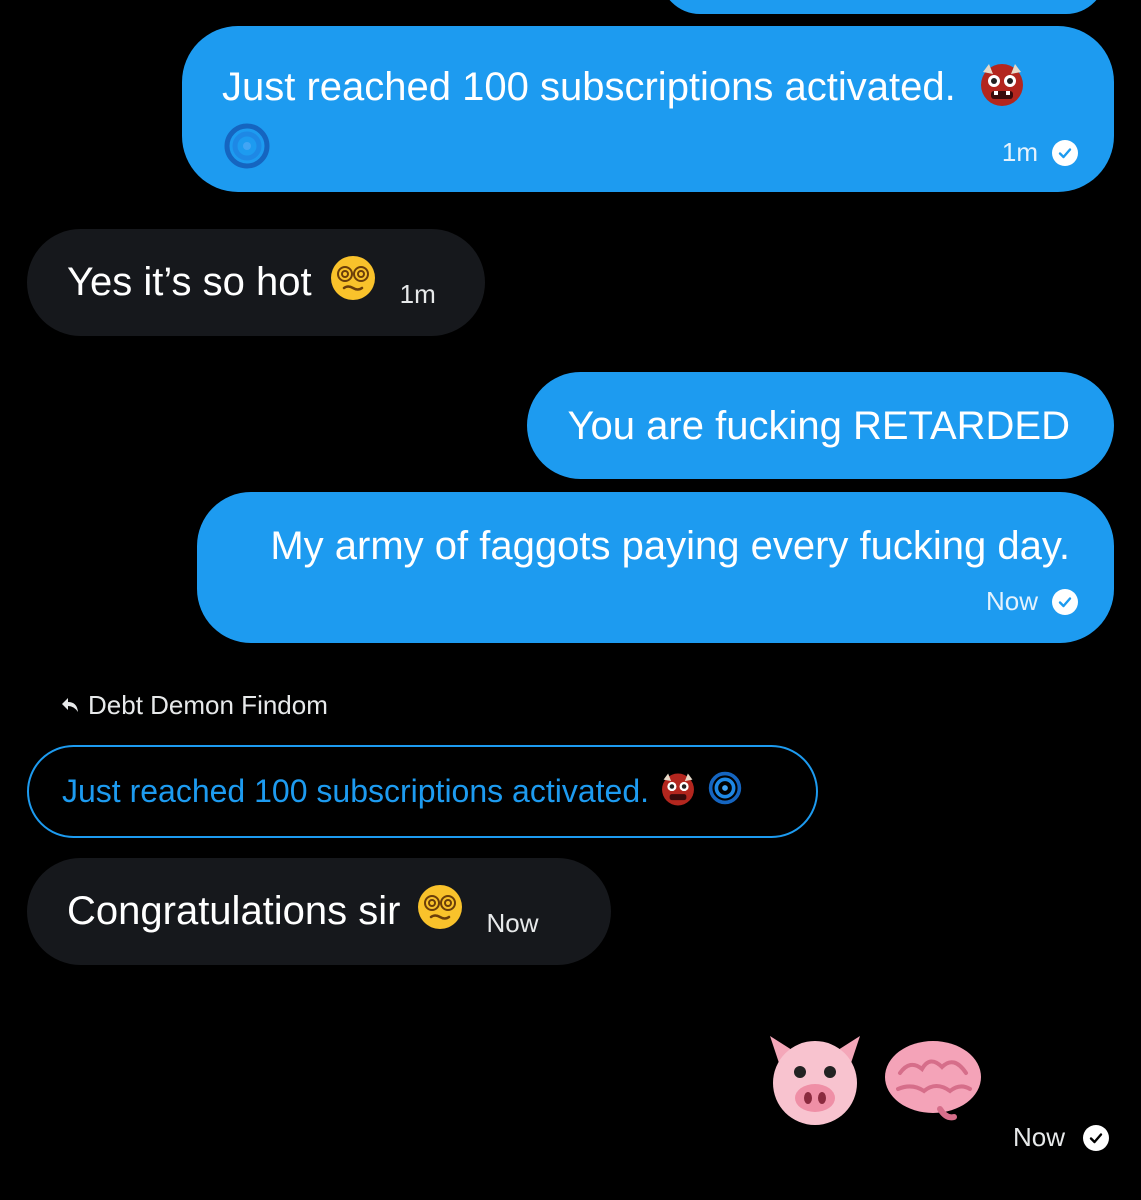 The width and height of the screenshot is (1141, 1200). I want to click on brain-icon, so click(933, 1080).